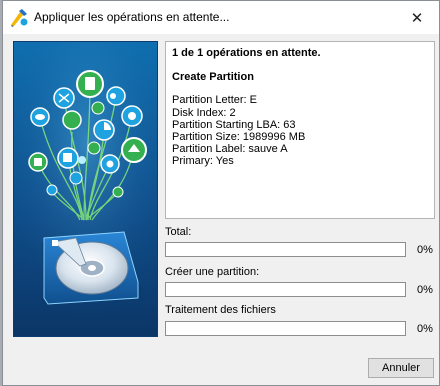 The height and width of the screenshot is (386, 440). I want to click on detail-partition-size: Partition Size: 1989996 MB, so click(239, 137).